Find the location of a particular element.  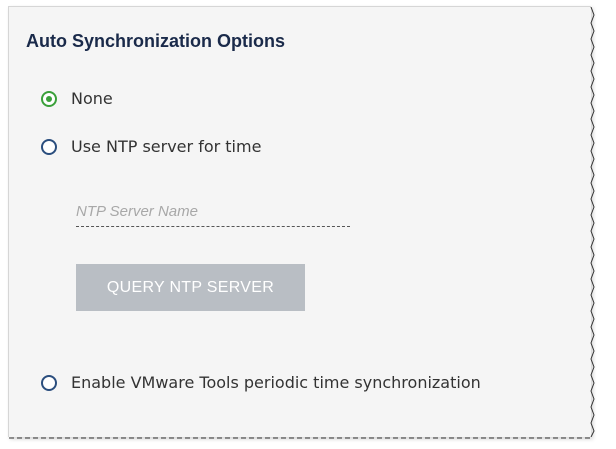

query-ntp-server-button: QUERY NTP SERVER is located at coordinates (190, 287).